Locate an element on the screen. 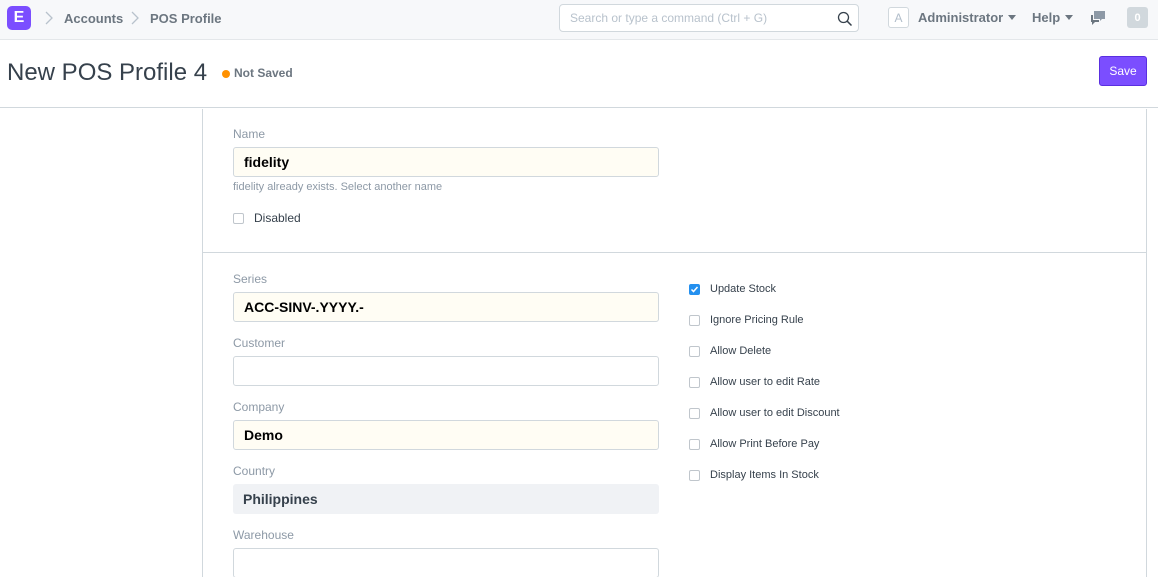  status-indicator-dot is located at coordinates (226, 74).